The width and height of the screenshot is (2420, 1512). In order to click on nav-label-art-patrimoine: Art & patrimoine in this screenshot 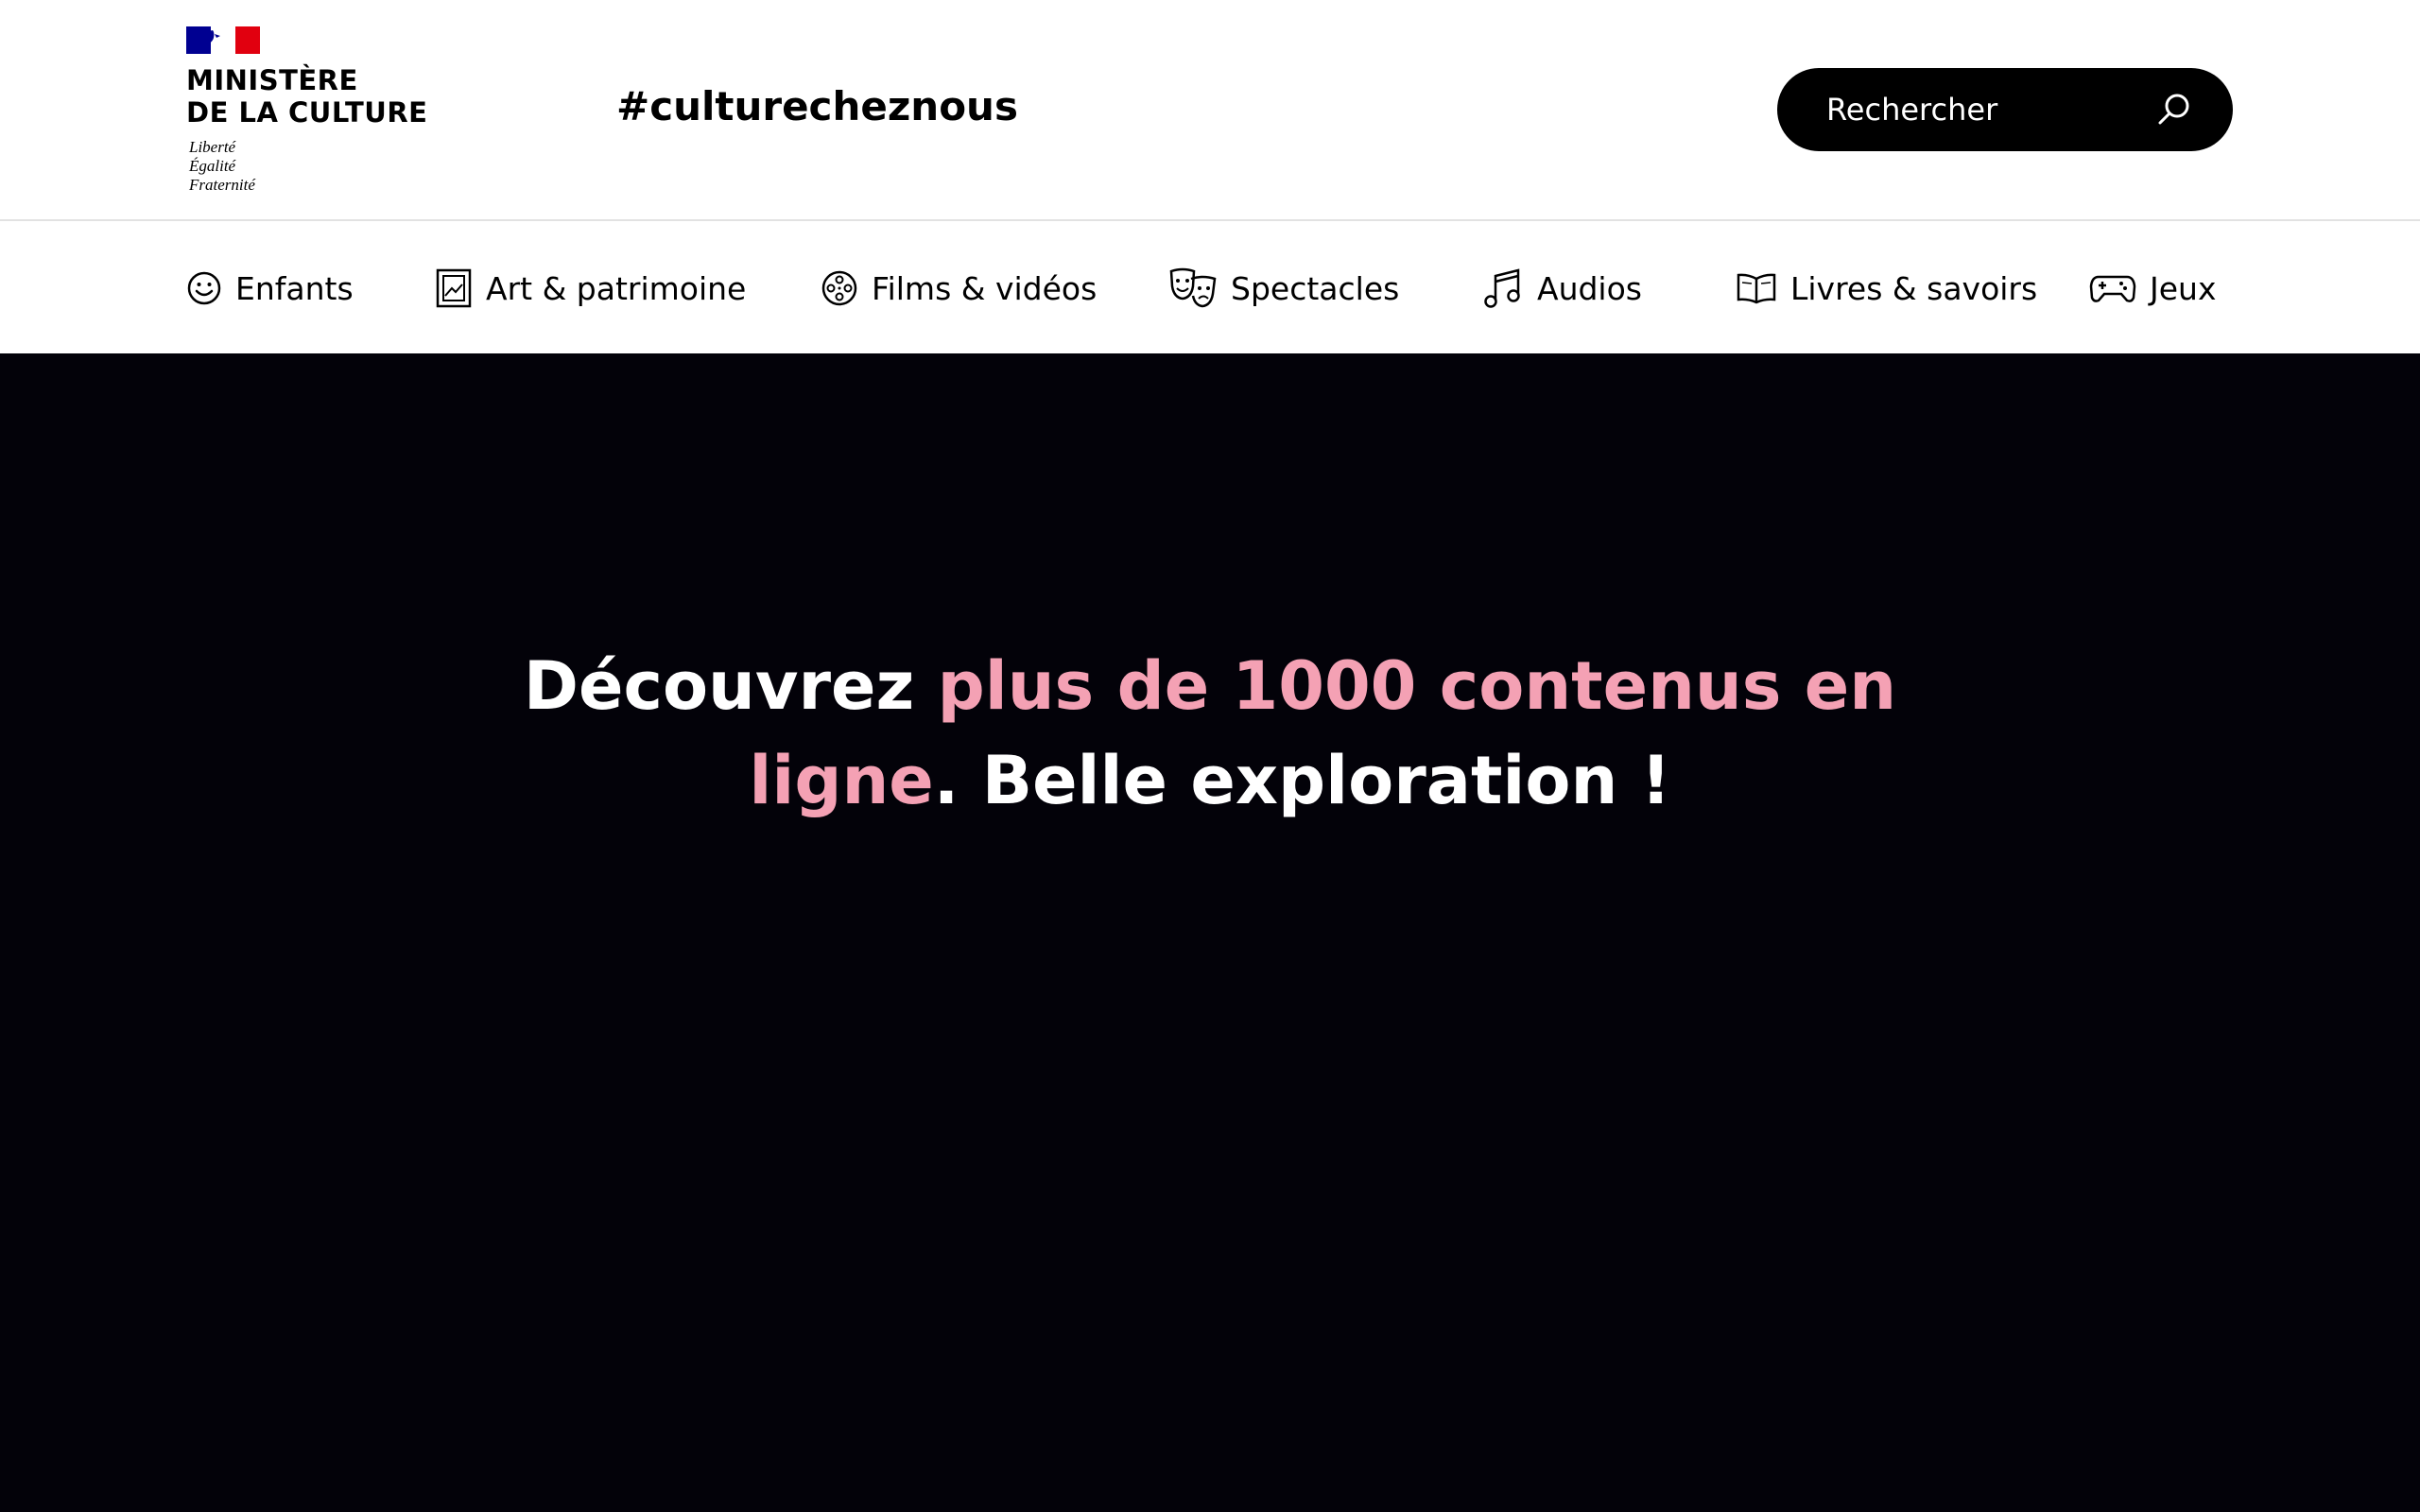, I will do `click(616, 288)`.